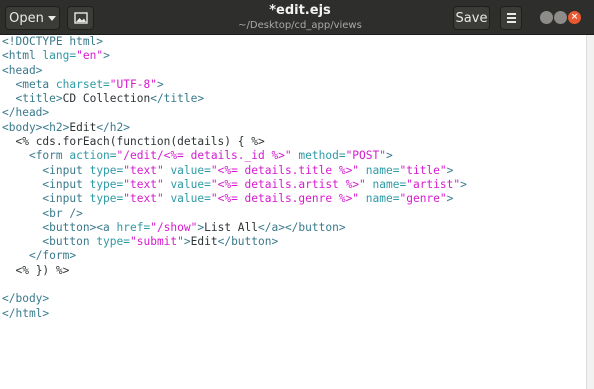 This screenshot has height=389, width=594. Describe the element at coordinates (53, 41) in the screenshot. I see `code-token: <!DOCTYPE html>` at that location.